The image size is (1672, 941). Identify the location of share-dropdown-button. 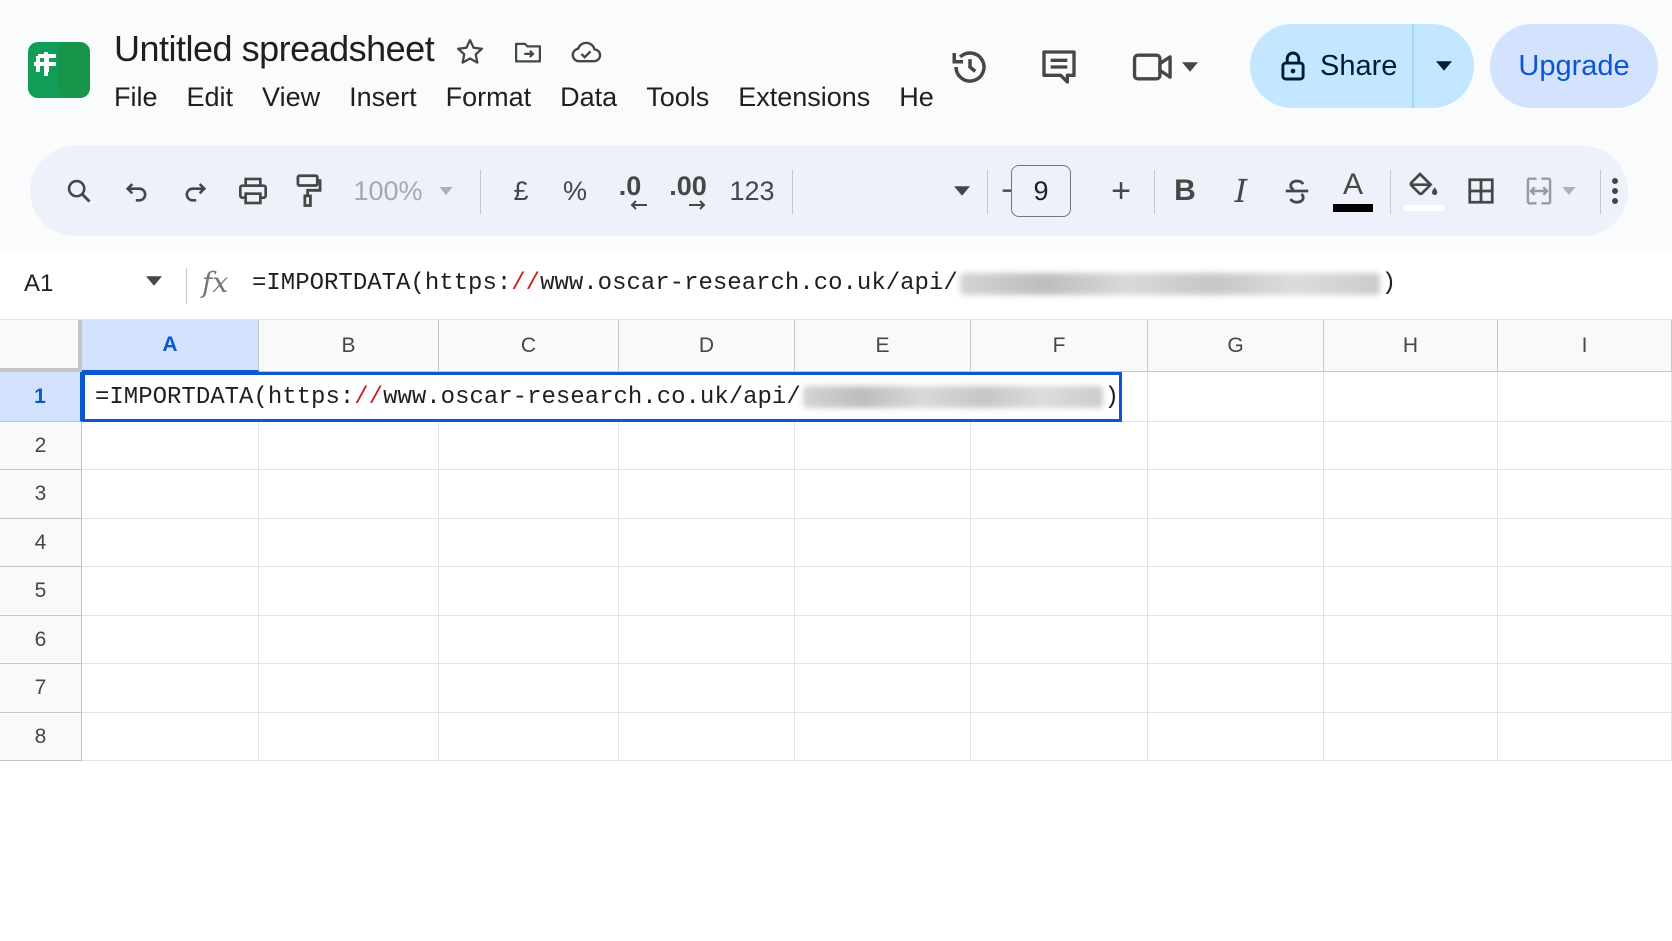
(1444, 66).